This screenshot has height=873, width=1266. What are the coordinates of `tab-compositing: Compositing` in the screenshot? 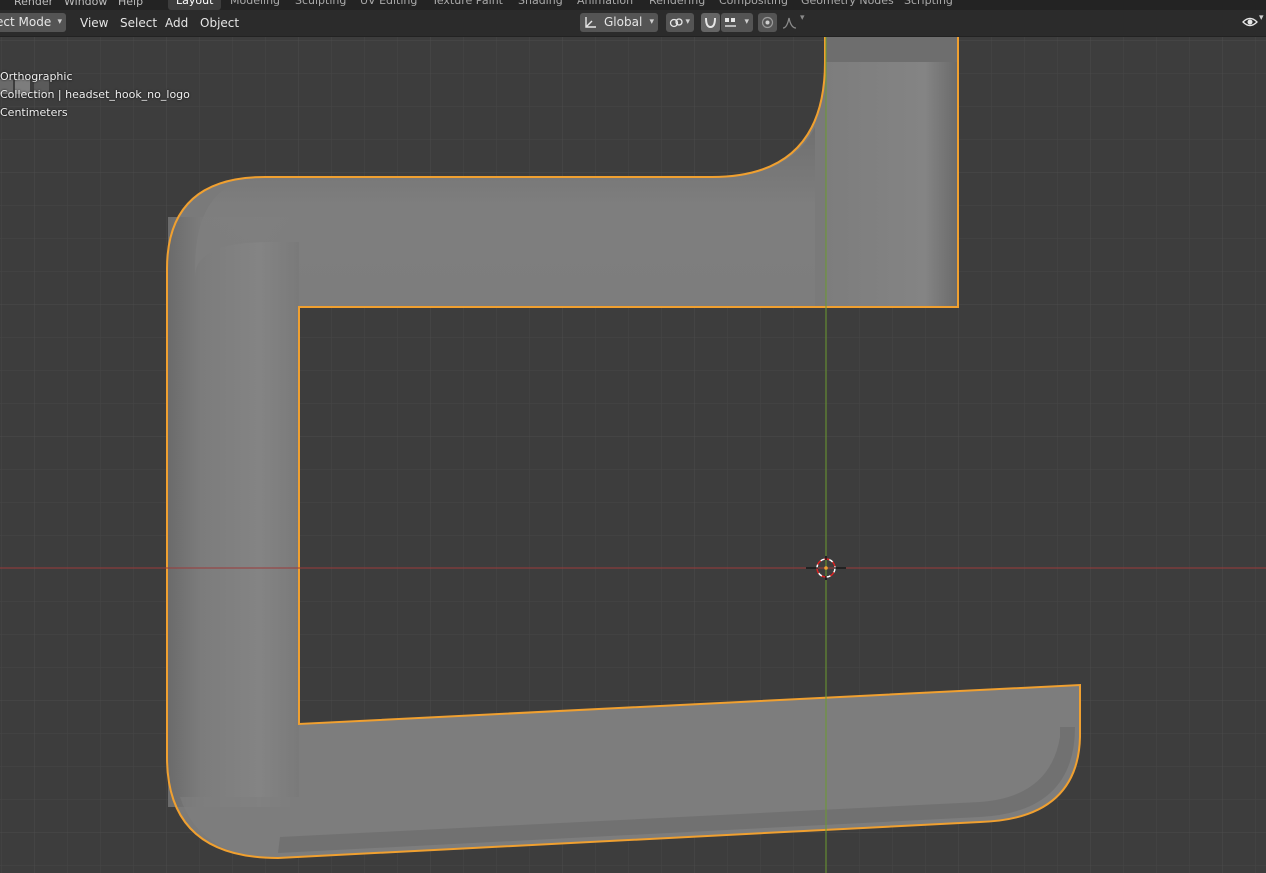 It's located at (753, 5).